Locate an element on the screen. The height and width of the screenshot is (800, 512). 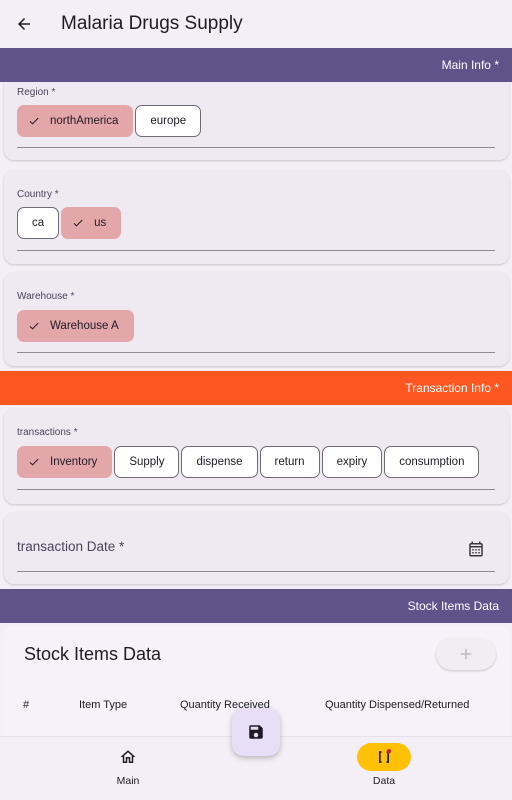
save-button is located at coordinates (256, 732).